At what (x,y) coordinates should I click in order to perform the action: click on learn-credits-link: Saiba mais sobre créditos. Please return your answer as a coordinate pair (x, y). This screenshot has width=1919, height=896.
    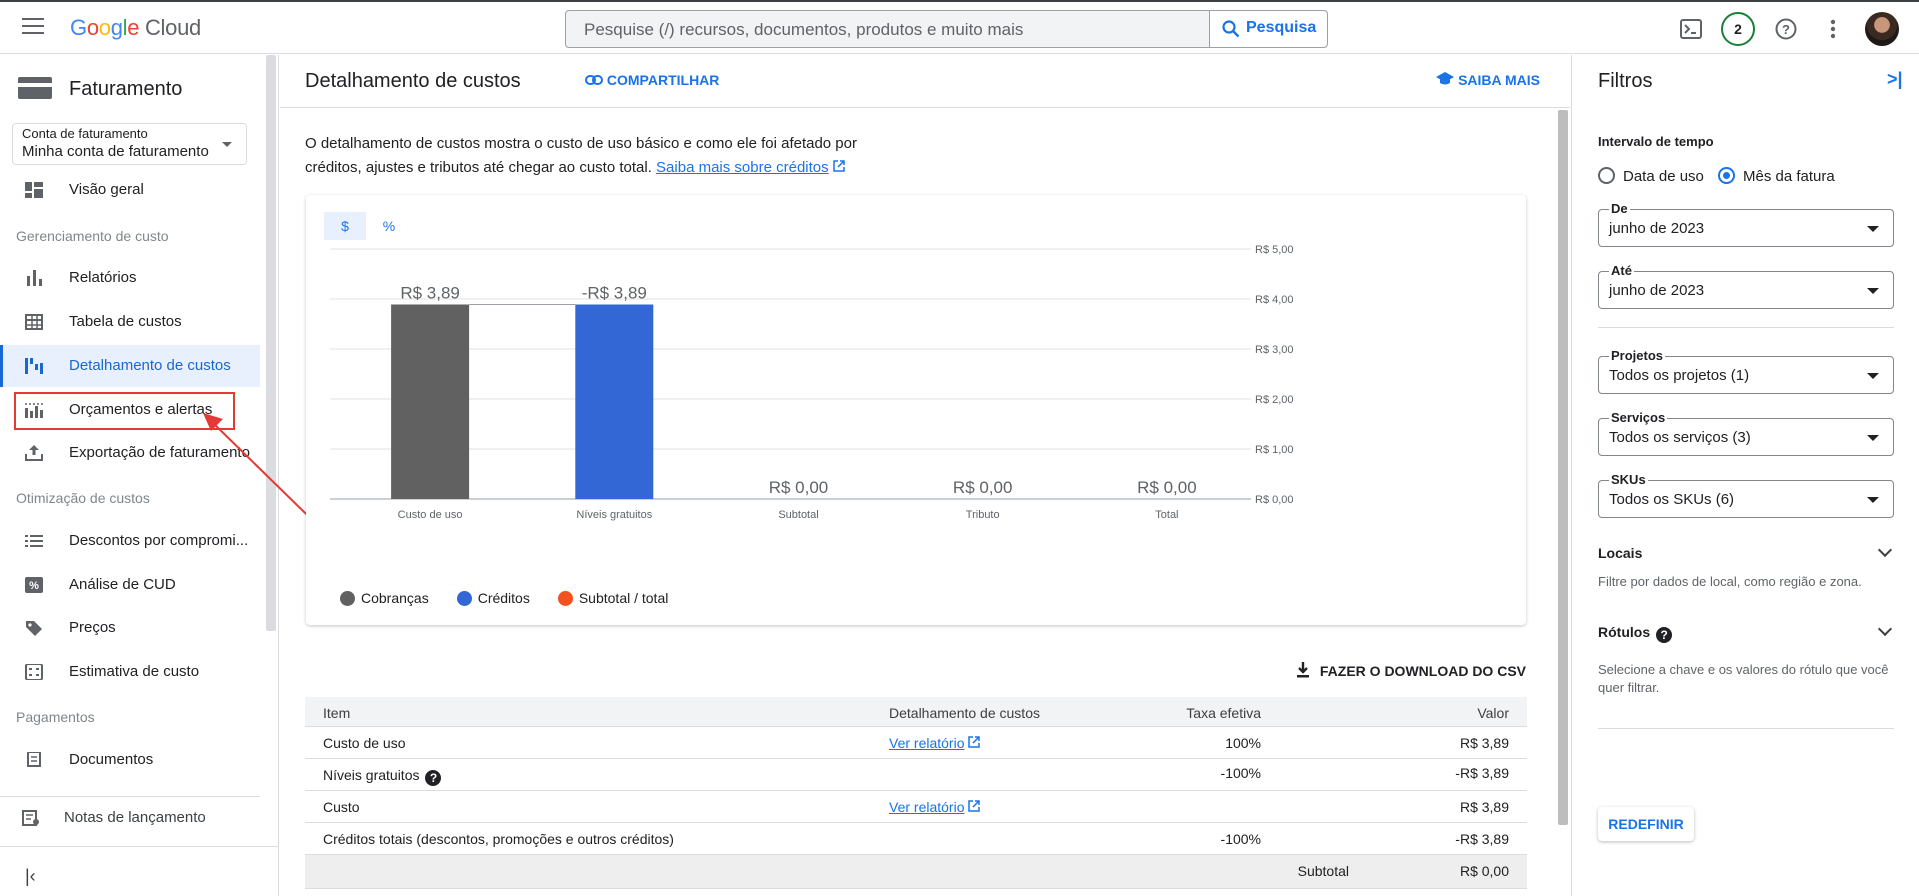
    Looking at the image, I should click on (742, 167).